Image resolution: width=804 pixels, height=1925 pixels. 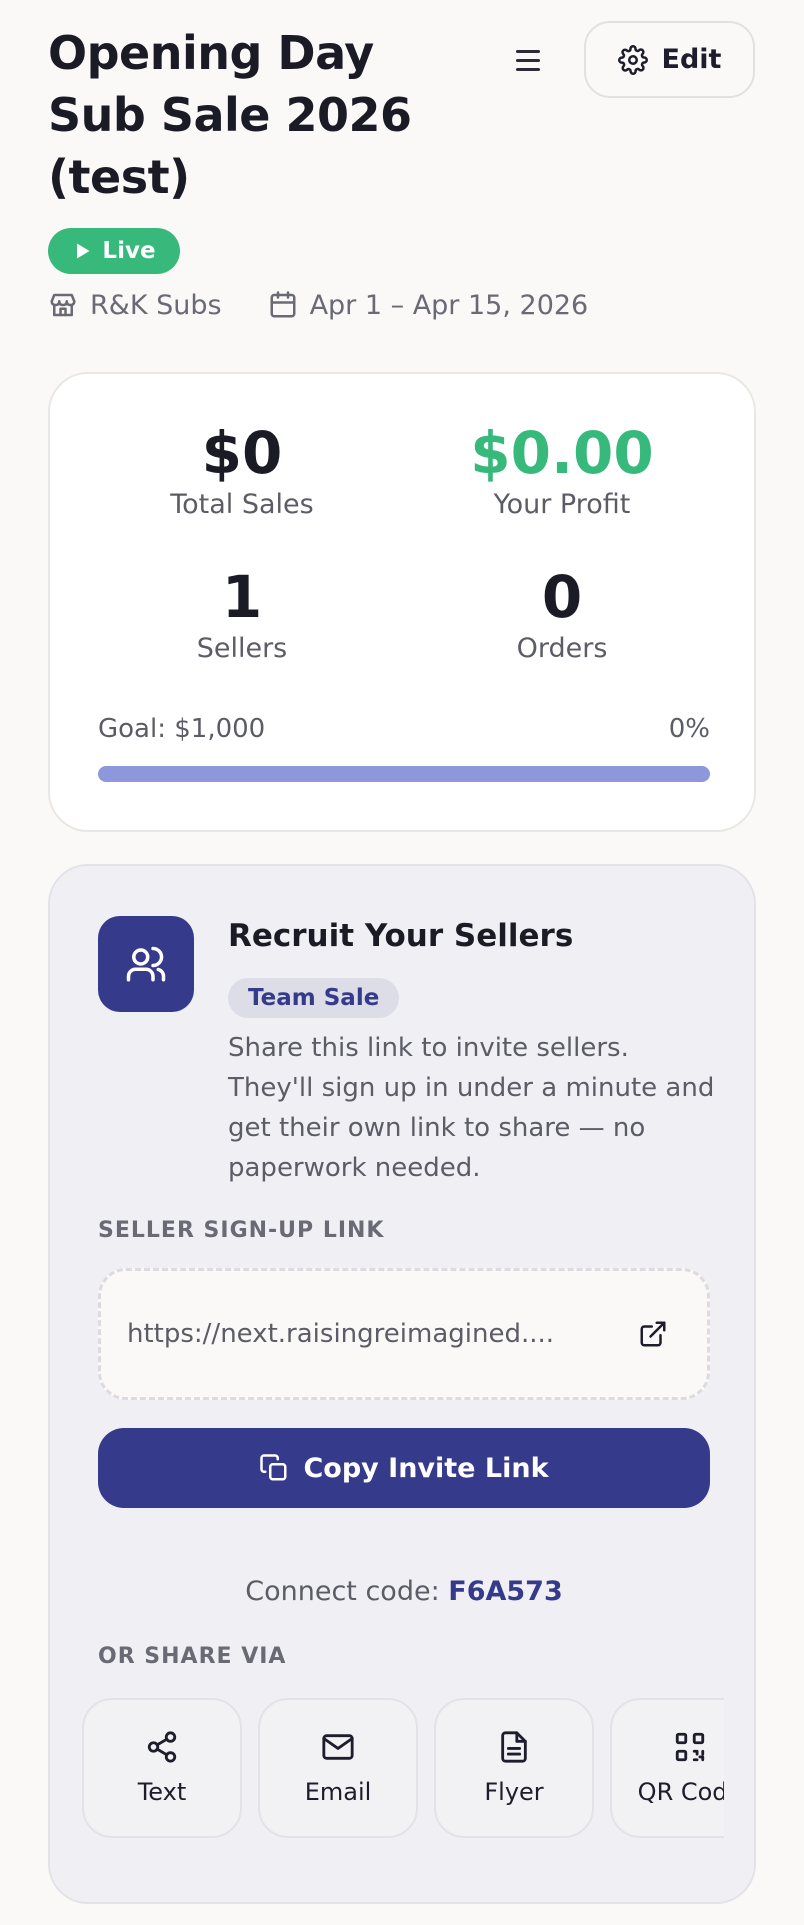 What do you see at coordinates (562, 453) in the screenshot?
I see `profit-value: $0.00` at bounding box center [562, 453].